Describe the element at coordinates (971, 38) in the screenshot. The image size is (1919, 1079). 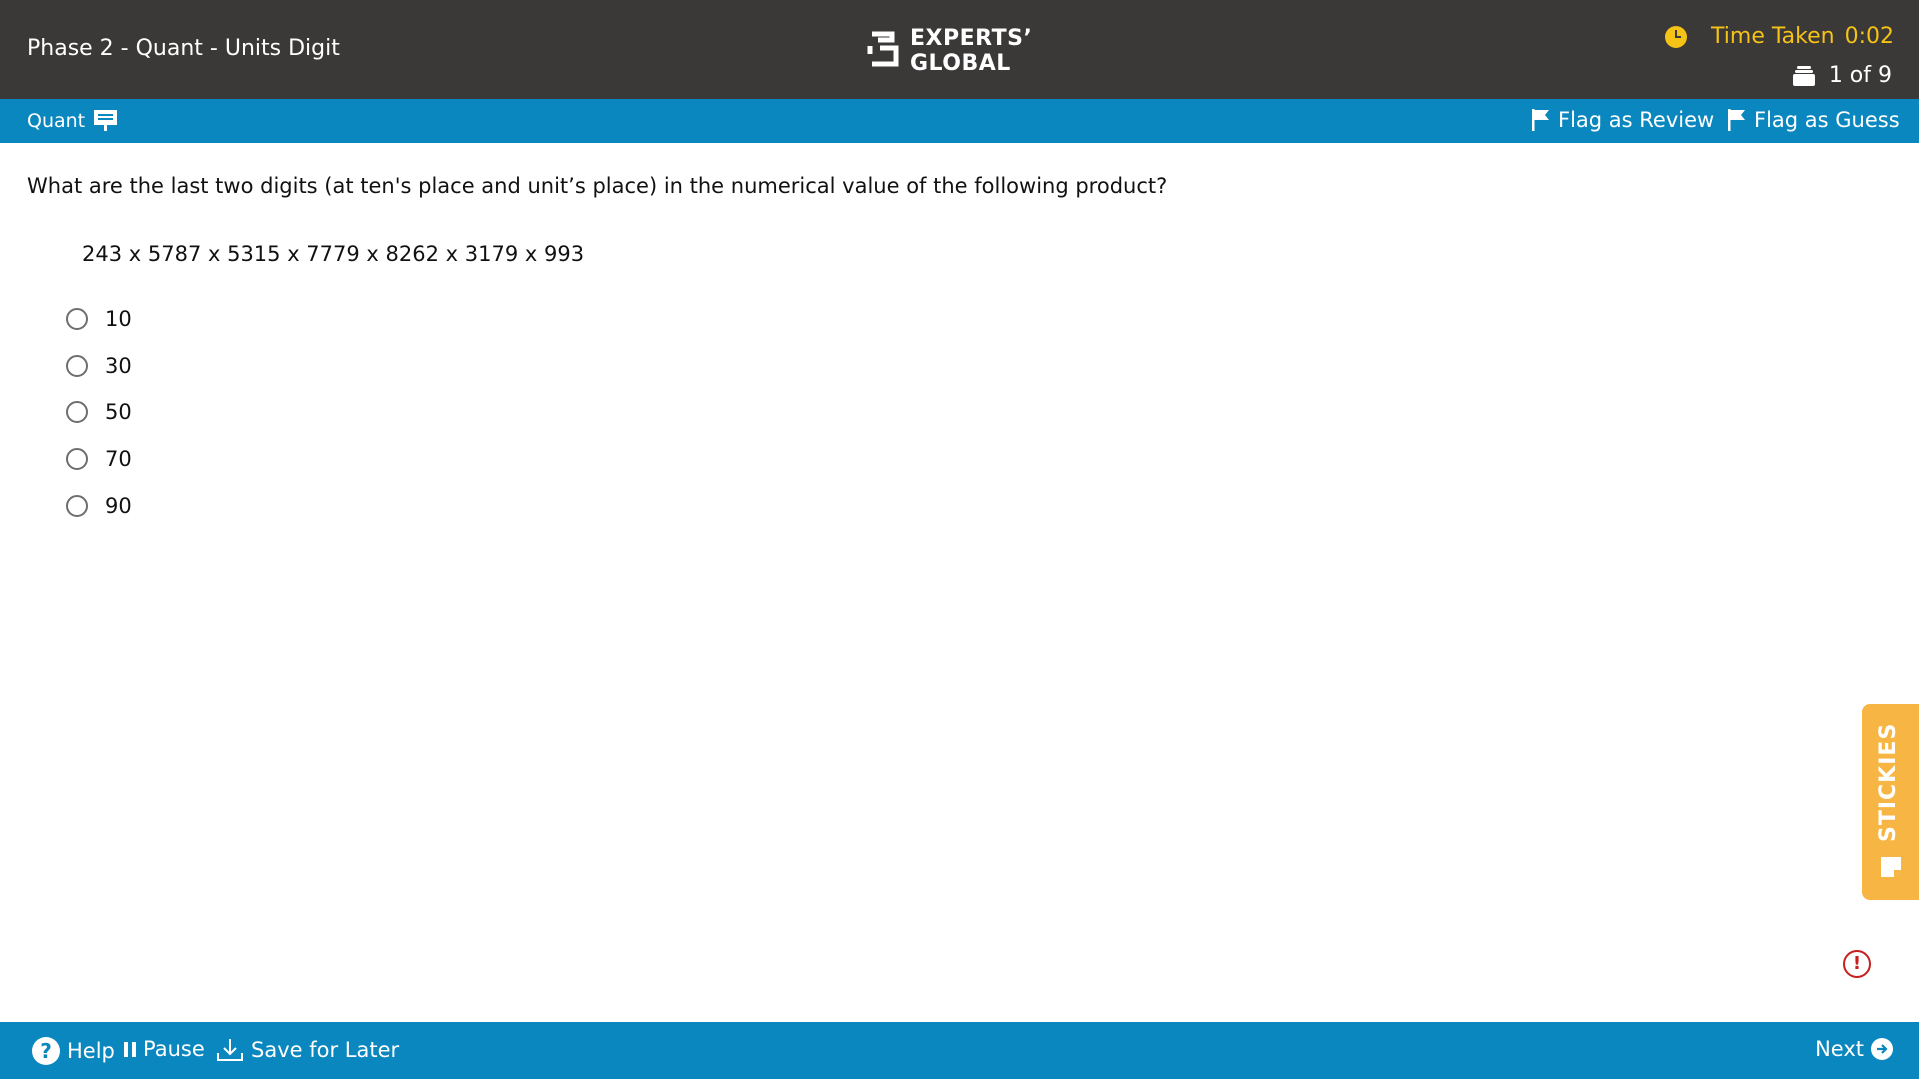
I see `logo-line-1: EXPERTS’` at that location.